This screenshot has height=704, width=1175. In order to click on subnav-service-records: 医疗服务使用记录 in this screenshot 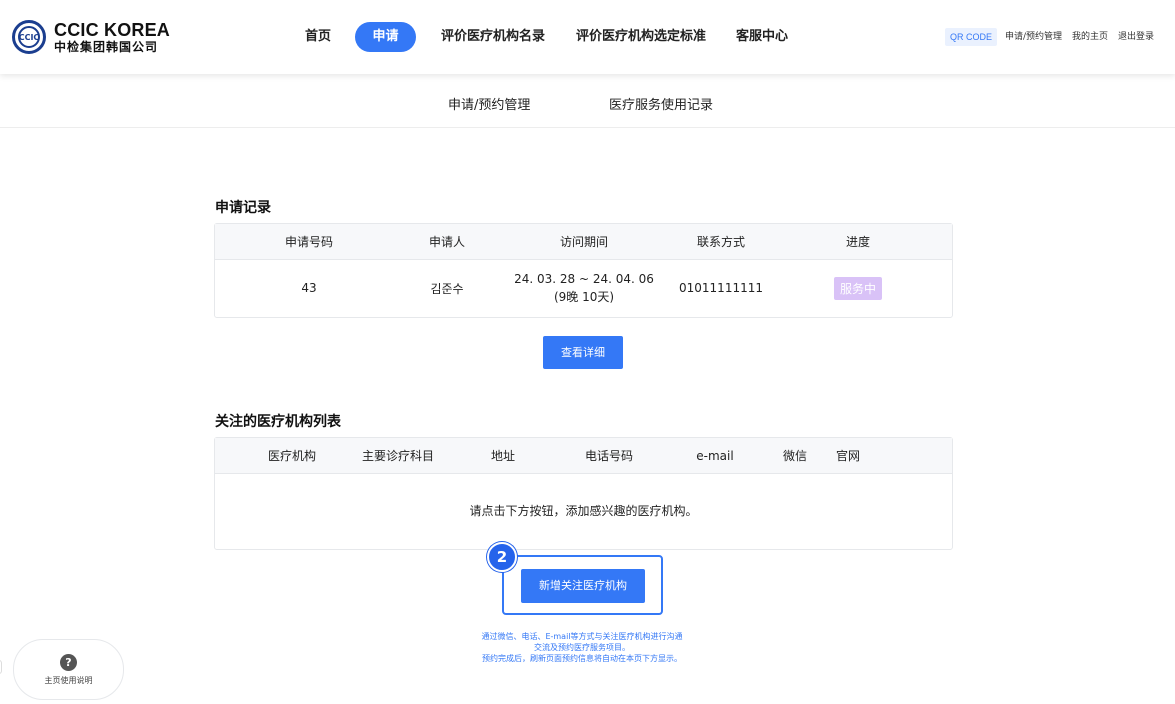, I will do `click(661, 103)`.